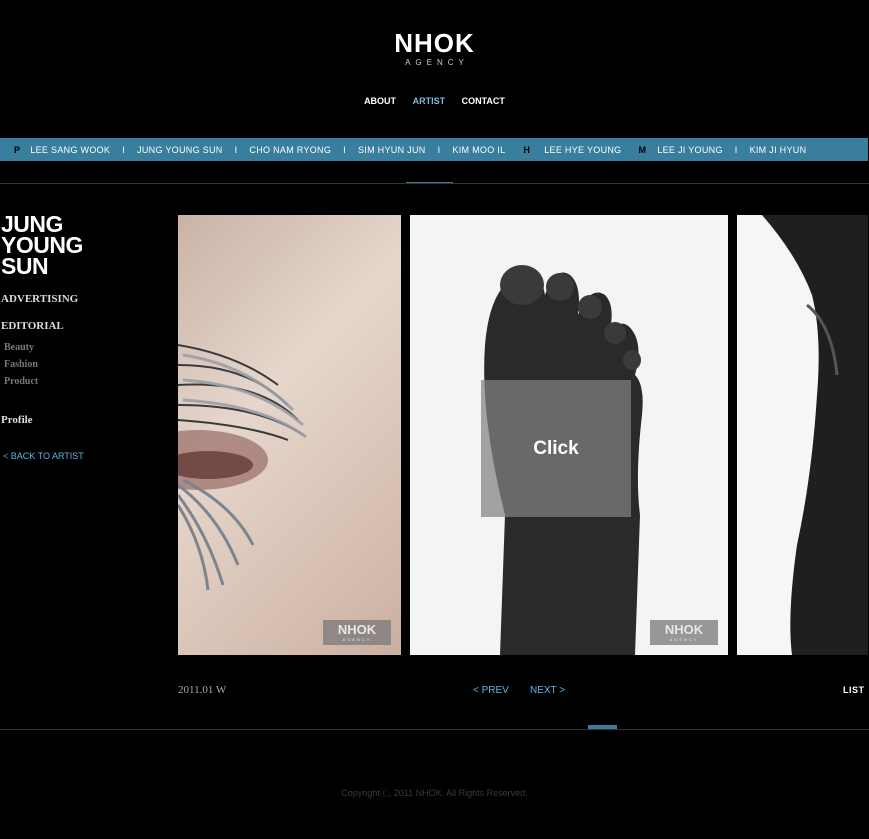 This screenshot has height=839, width=869. Describe the element at coordinates (527, 149) in the screenshot. I see `group-letter-h: H` at that location.